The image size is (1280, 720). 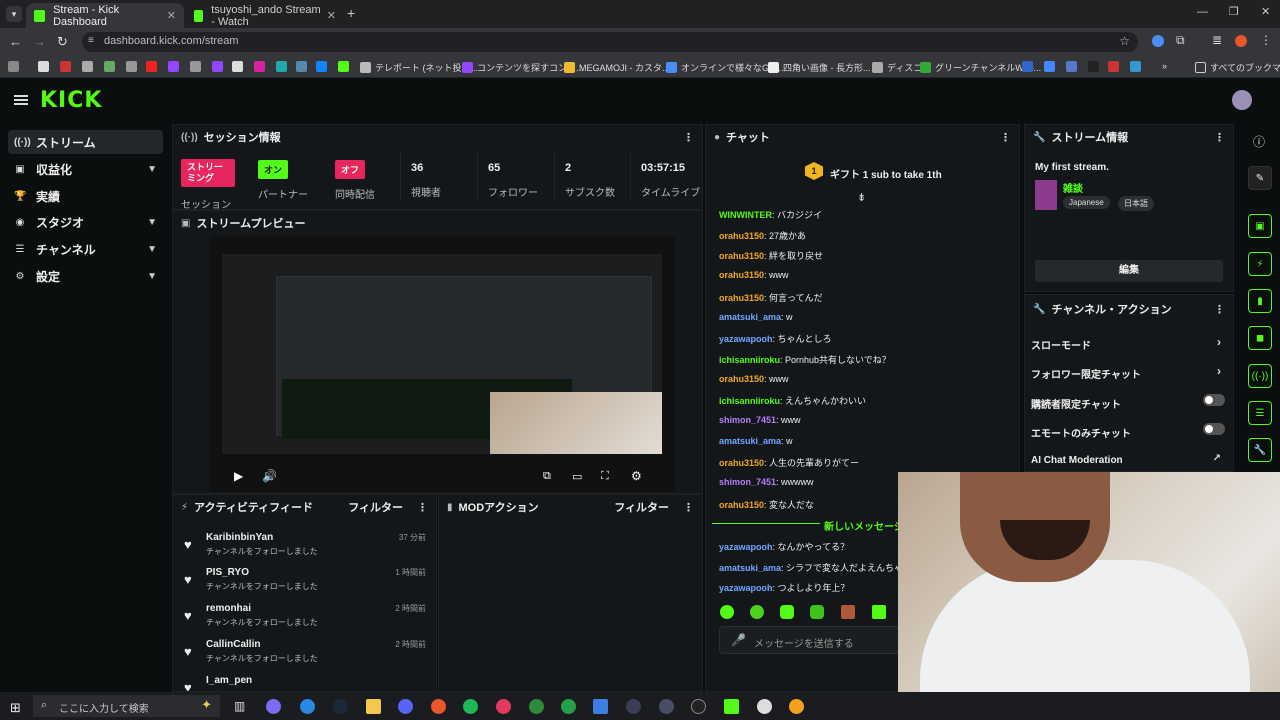 I want to click on sidebar-item-stream: ((·)) ストリーム, so click(x=85, y=142).